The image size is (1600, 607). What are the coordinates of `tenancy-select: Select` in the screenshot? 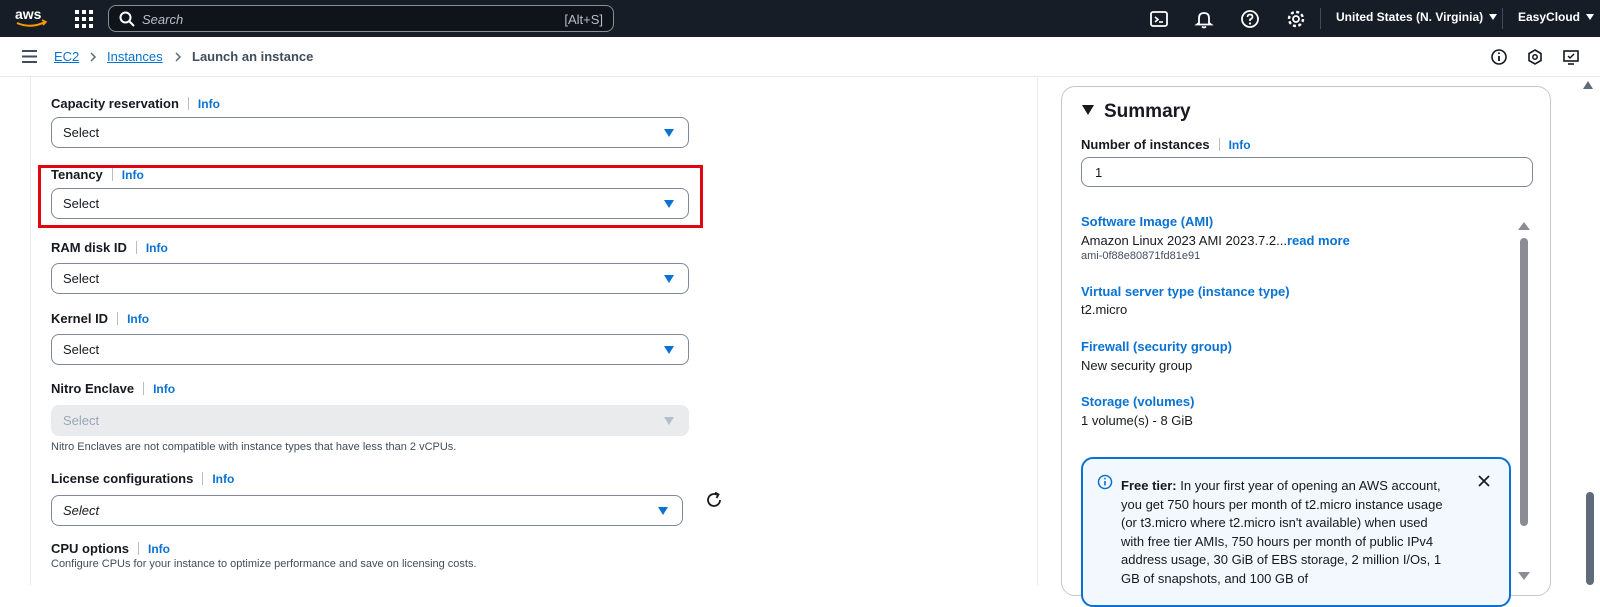 It's located at (370, 203).